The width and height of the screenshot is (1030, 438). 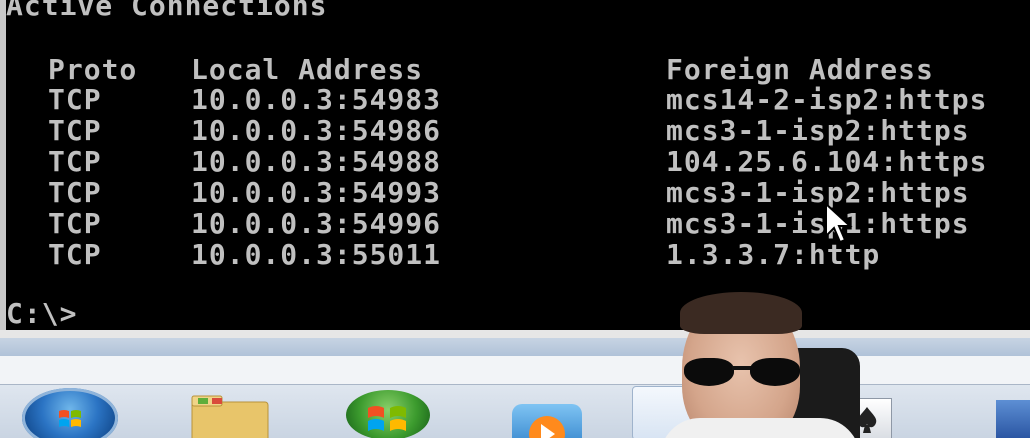 I want to click on folder-icon, so click(x=230, y=413).